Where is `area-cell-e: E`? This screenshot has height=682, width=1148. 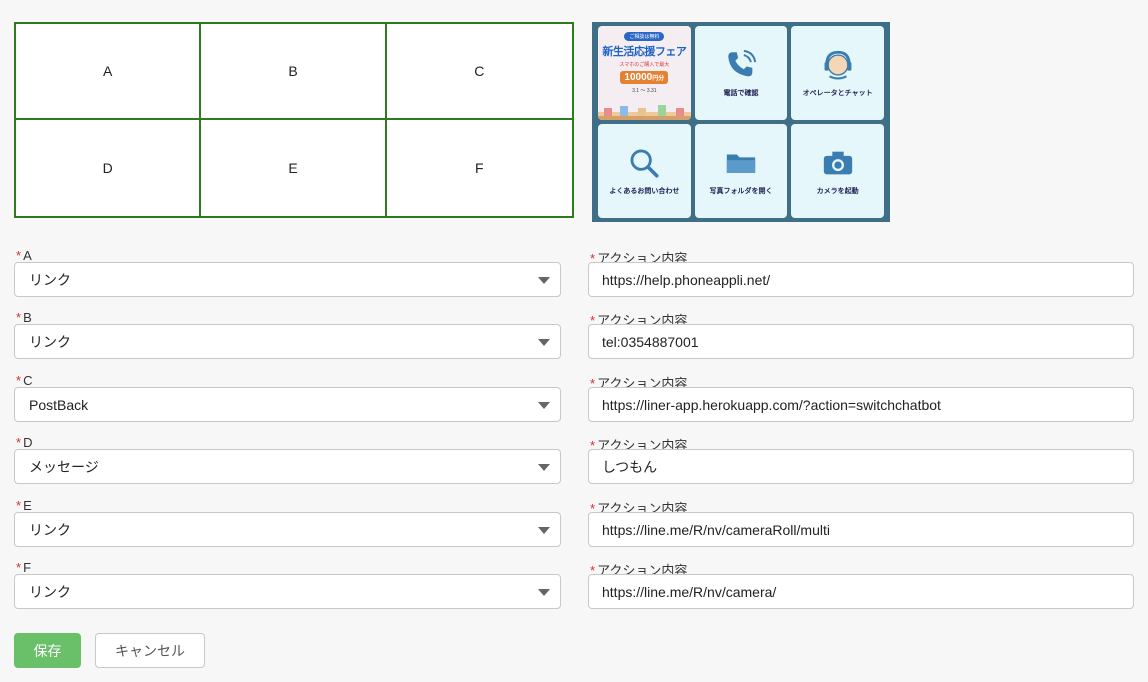 area-cell-e: E is located at coordinates (294, 168).